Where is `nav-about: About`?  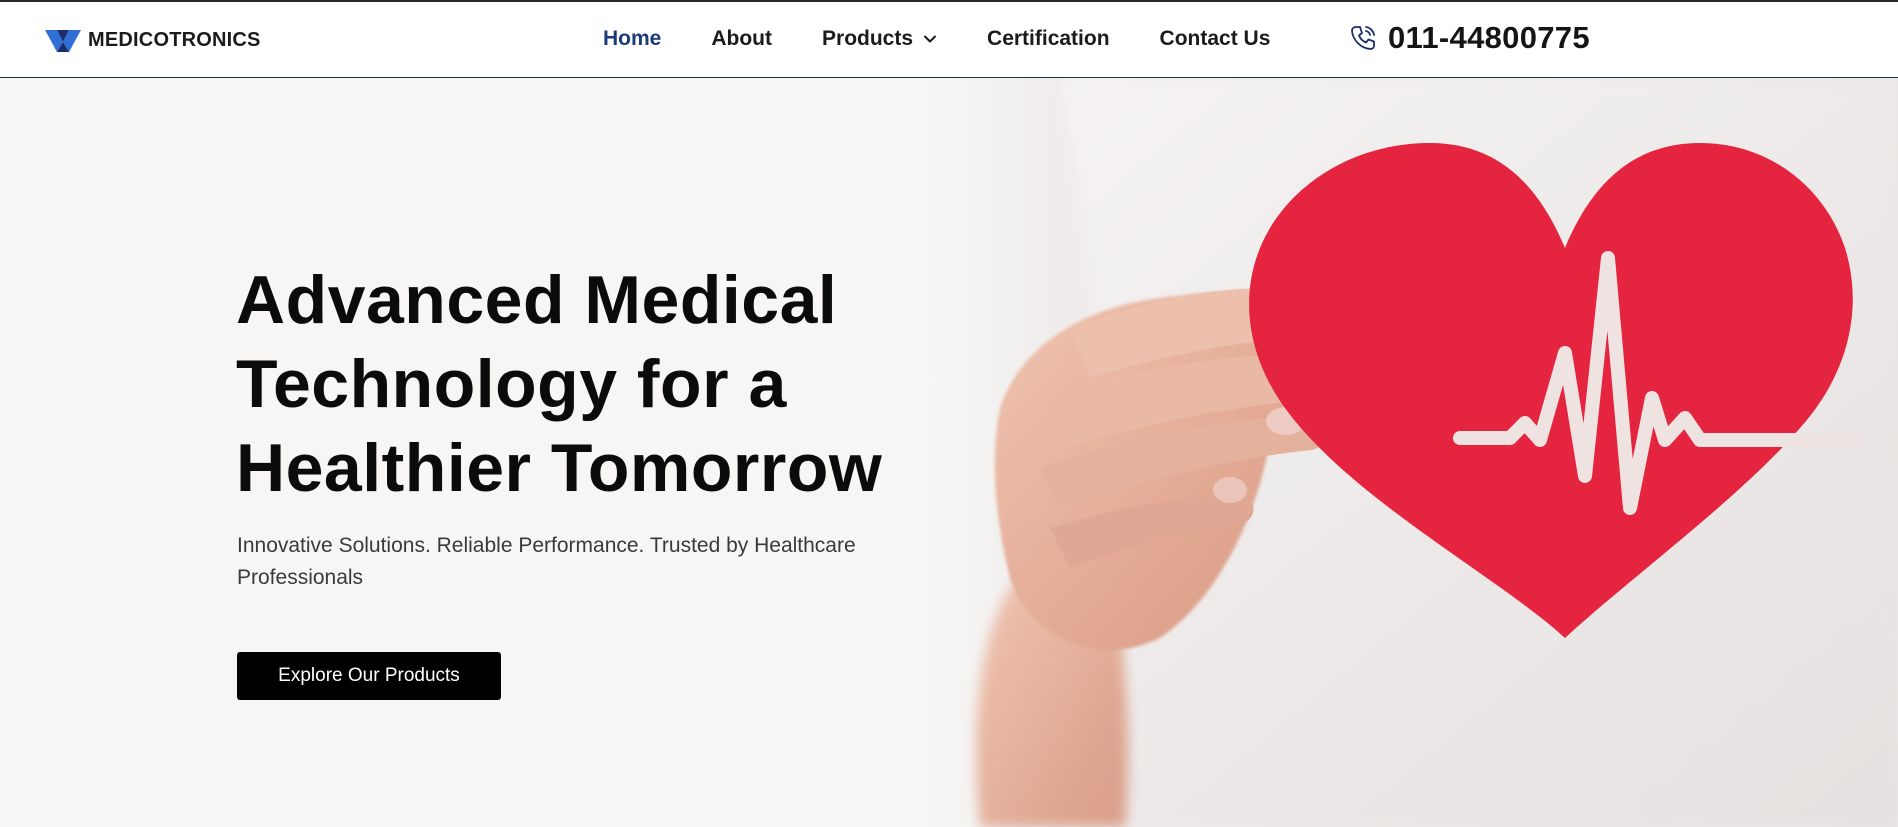 nav-about: About is located at coordinates (741, 39).